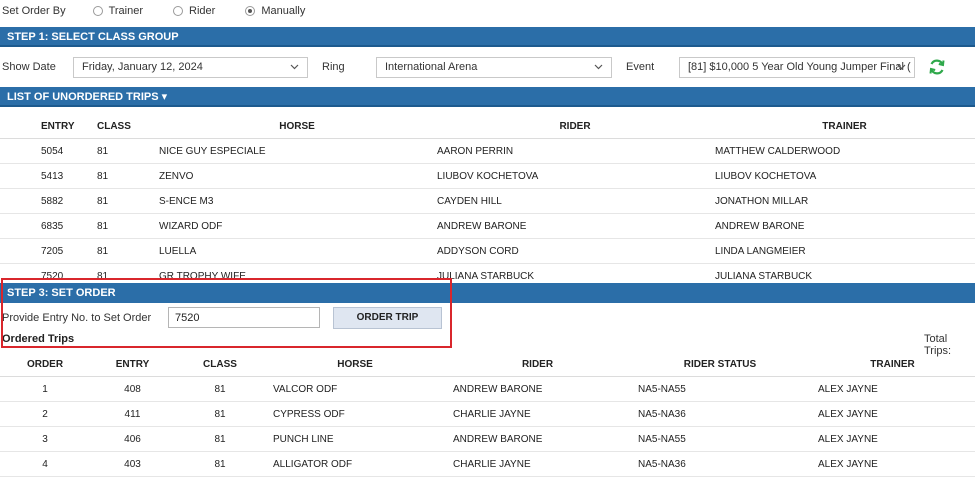 The image size is (975, 477). I want to click on cell-entry: 5054, so click(68, 151).